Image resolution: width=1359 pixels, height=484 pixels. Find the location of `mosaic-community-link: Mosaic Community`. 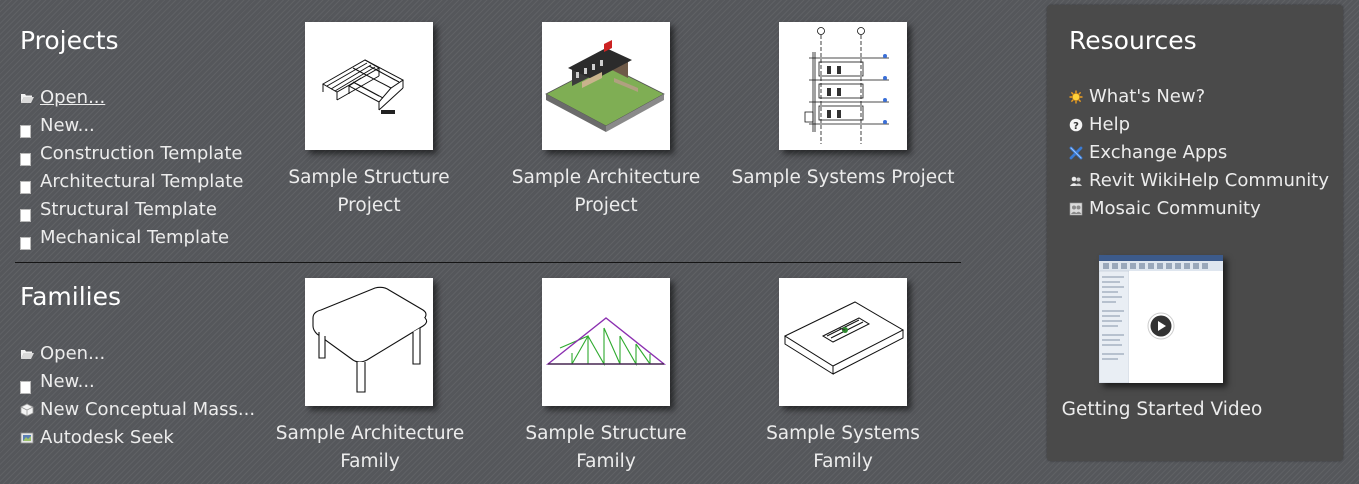

mosaic-community-link: Mosaic Community is located at coordinates (1199, 209).